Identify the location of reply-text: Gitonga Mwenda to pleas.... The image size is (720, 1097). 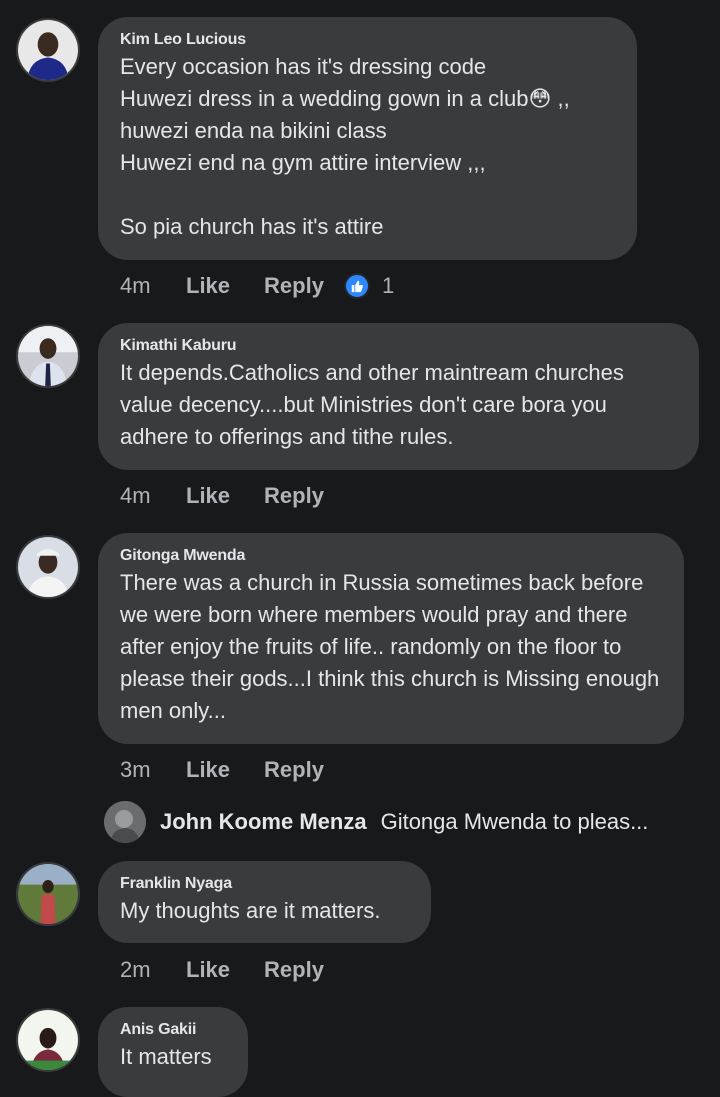
(515, 822).